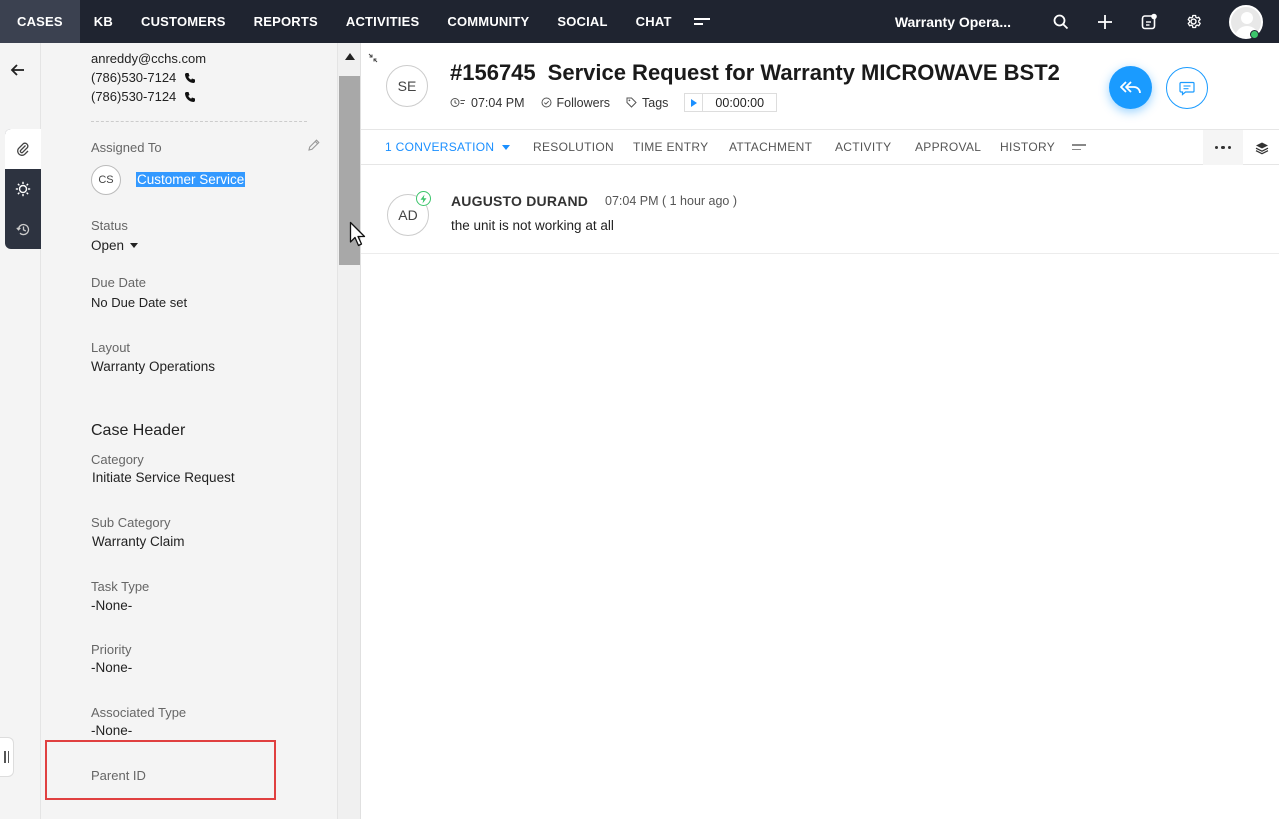 The image size is (1279, 819). I want to click on tags-button: Tags, so click(647, 103).